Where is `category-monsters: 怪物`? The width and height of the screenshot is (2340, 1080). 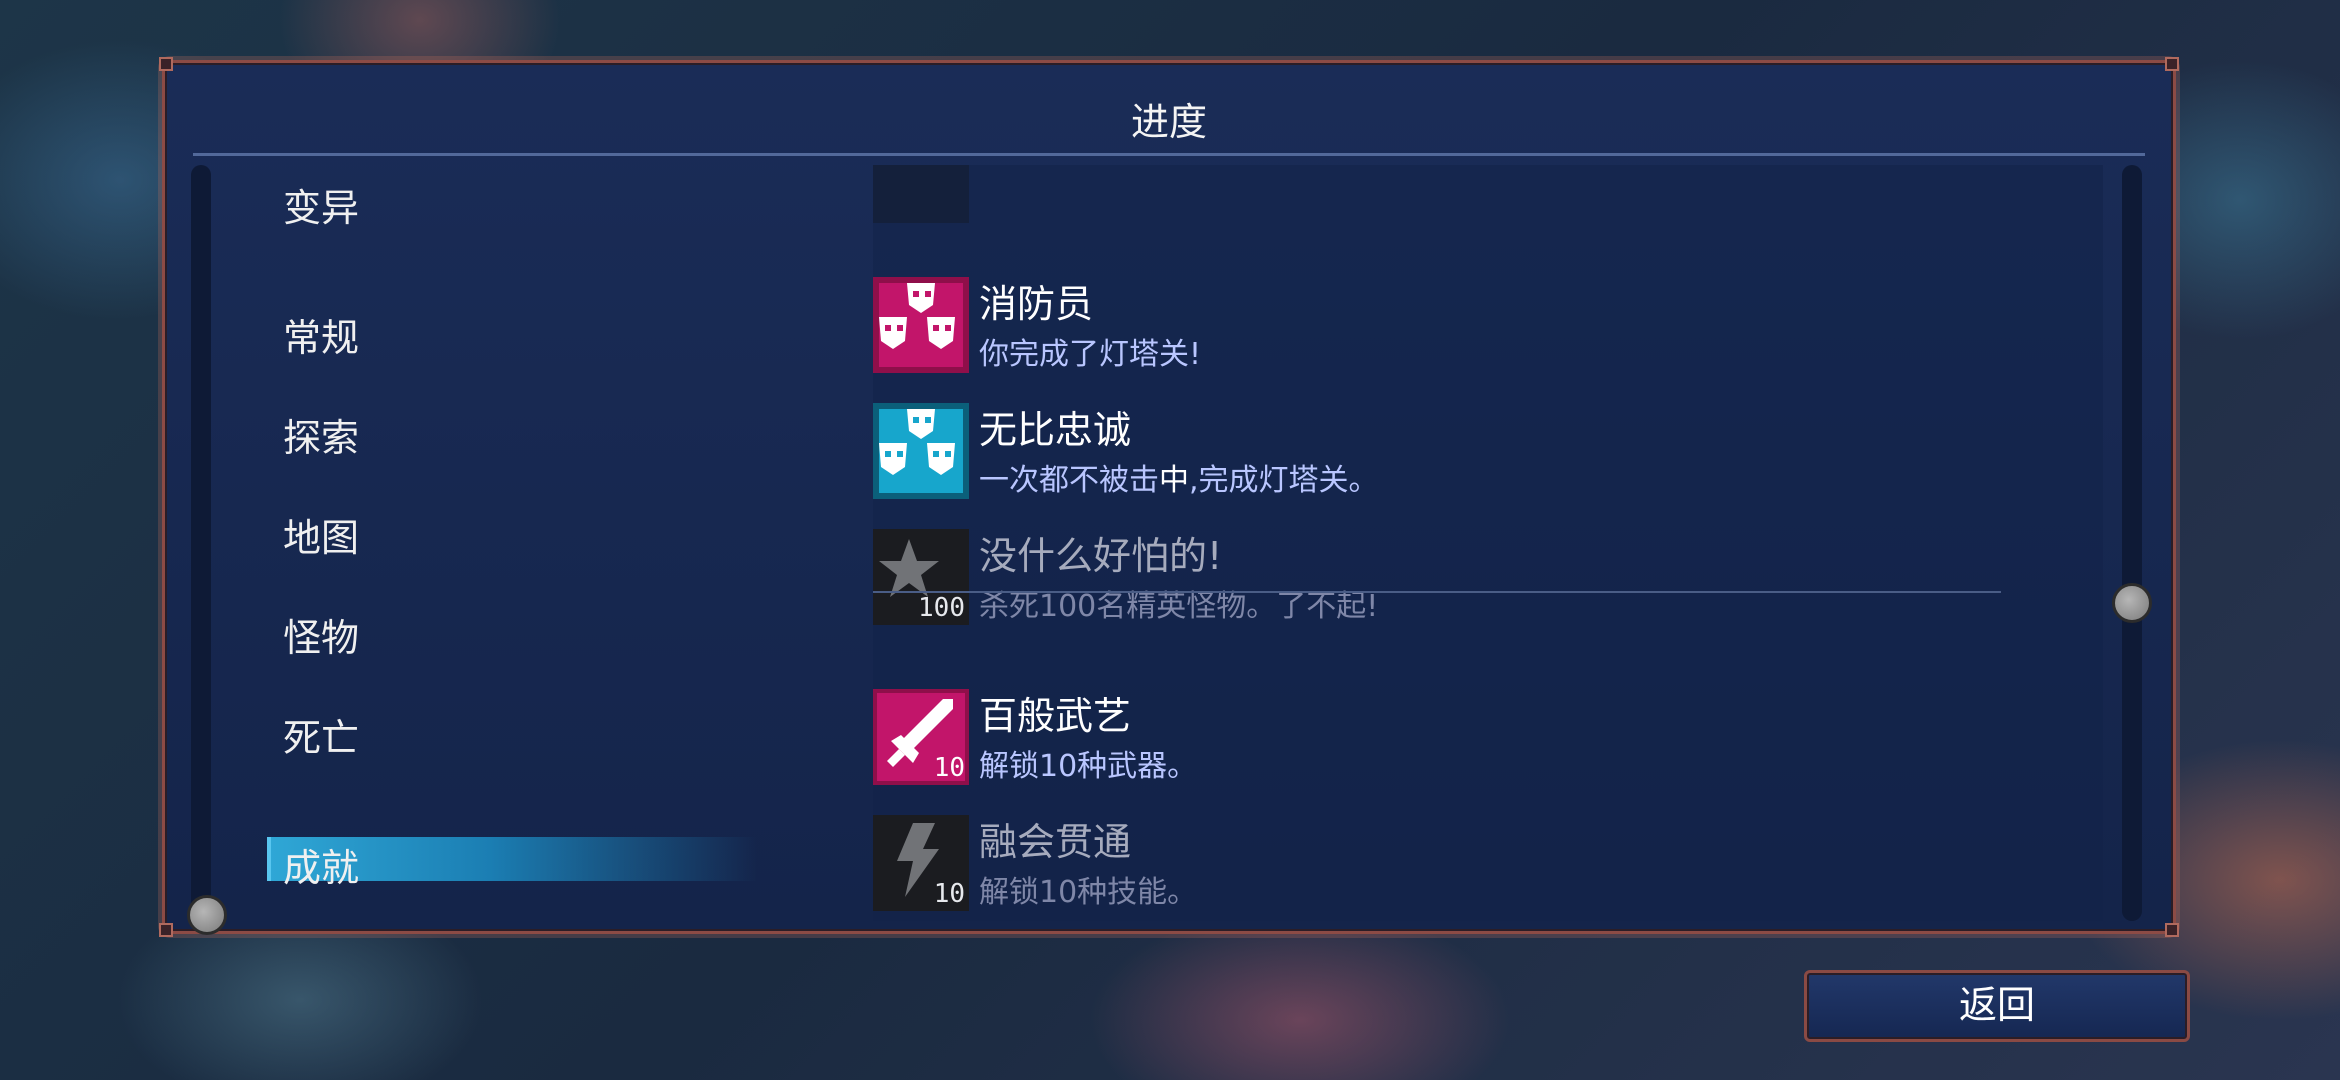 category-monsters: 怪物 is located at coordinates (321, 634).